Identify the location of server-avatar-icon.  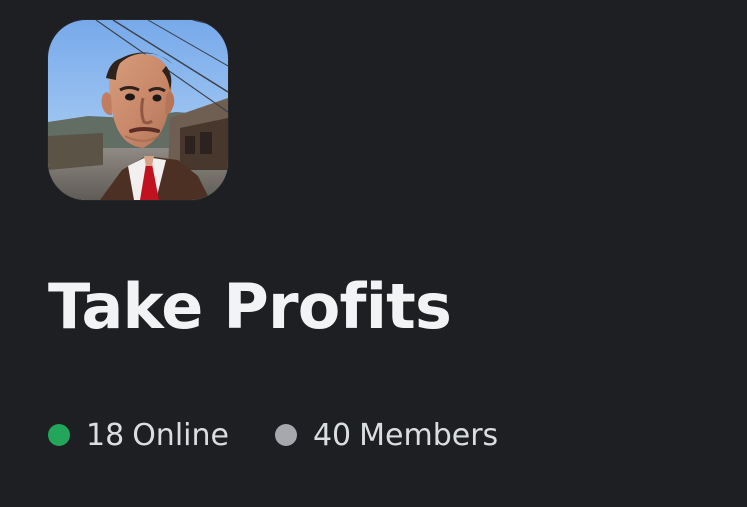
(138, 110).